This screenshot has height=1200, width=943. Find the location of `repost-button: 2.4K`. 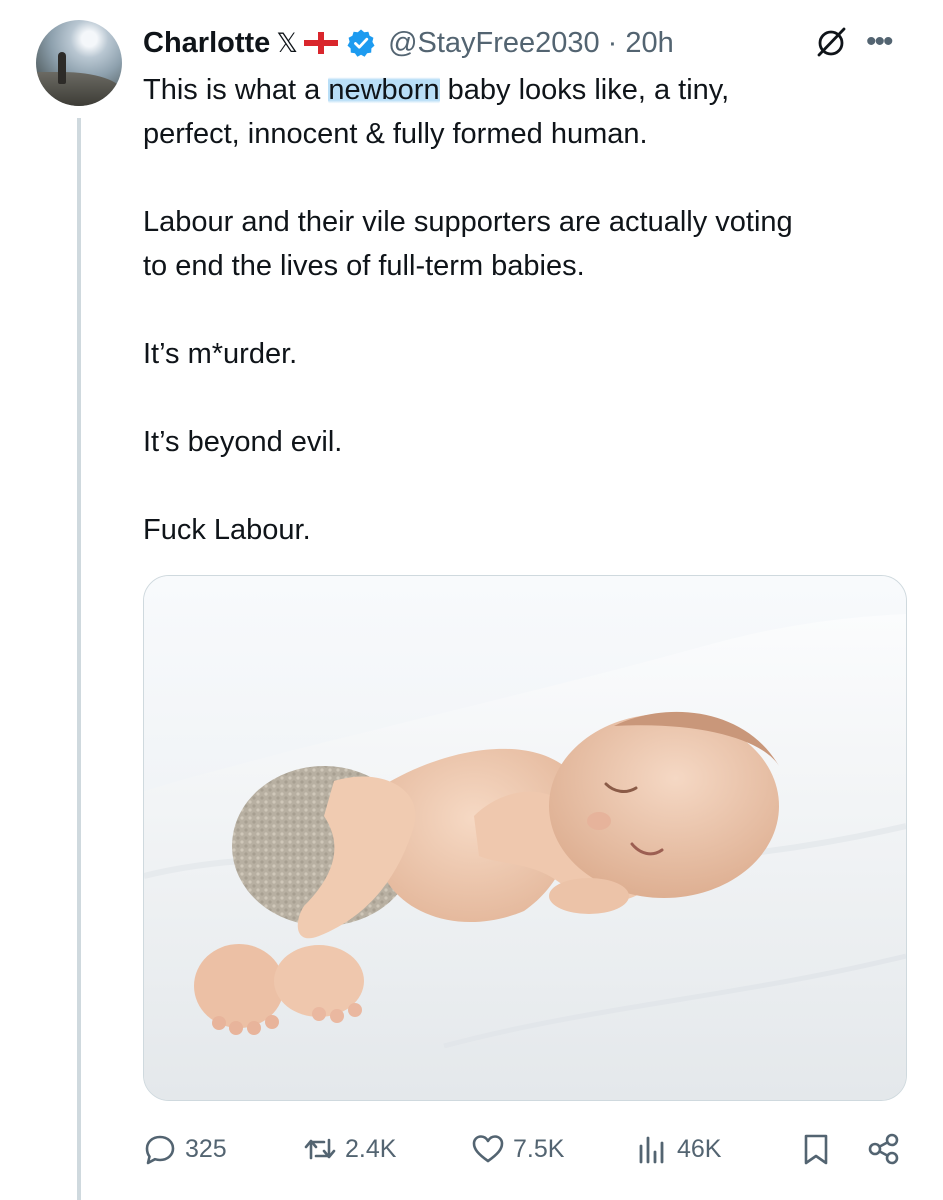

repost-button: 2.4K is located at coordinates (349, 1149).